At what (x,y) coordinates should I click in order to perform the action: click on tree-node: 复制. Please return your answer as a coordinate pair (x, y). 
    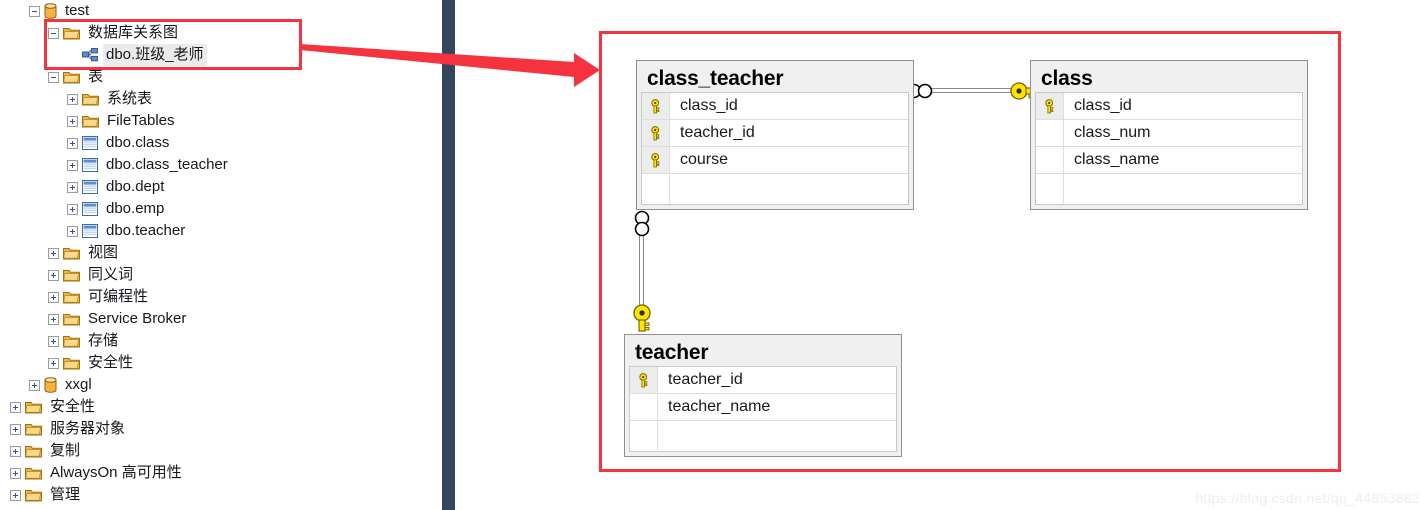
    Looking at the image, I should click on (46, 451).